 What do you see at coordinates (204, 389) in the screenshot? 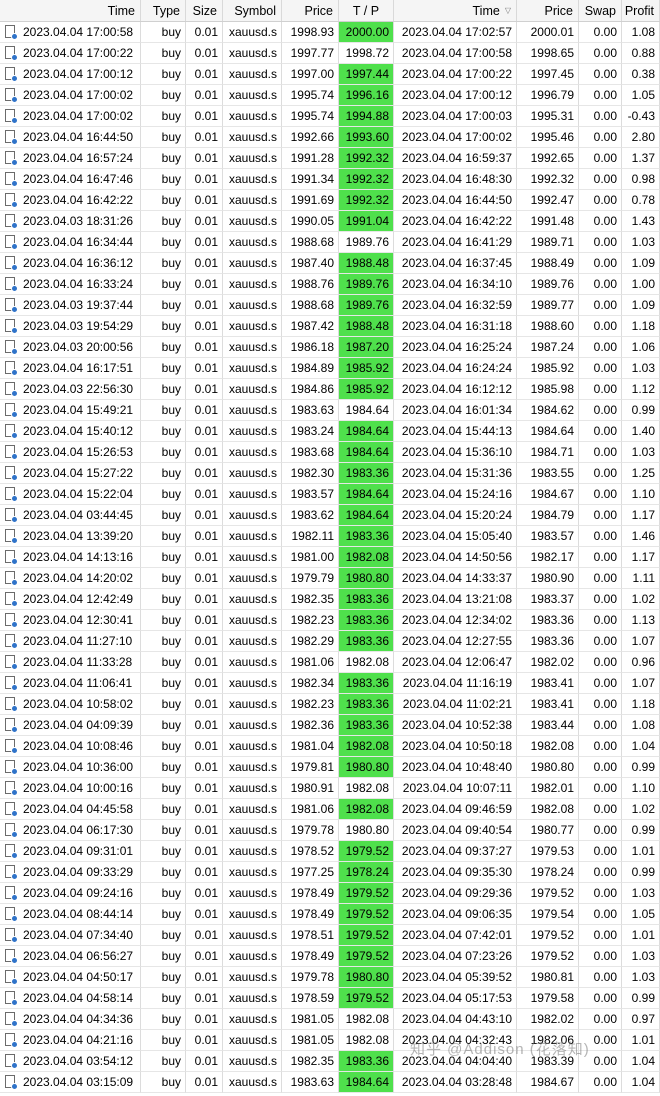
I see `cell-size: 0.01` at bounding box center [204, 389].